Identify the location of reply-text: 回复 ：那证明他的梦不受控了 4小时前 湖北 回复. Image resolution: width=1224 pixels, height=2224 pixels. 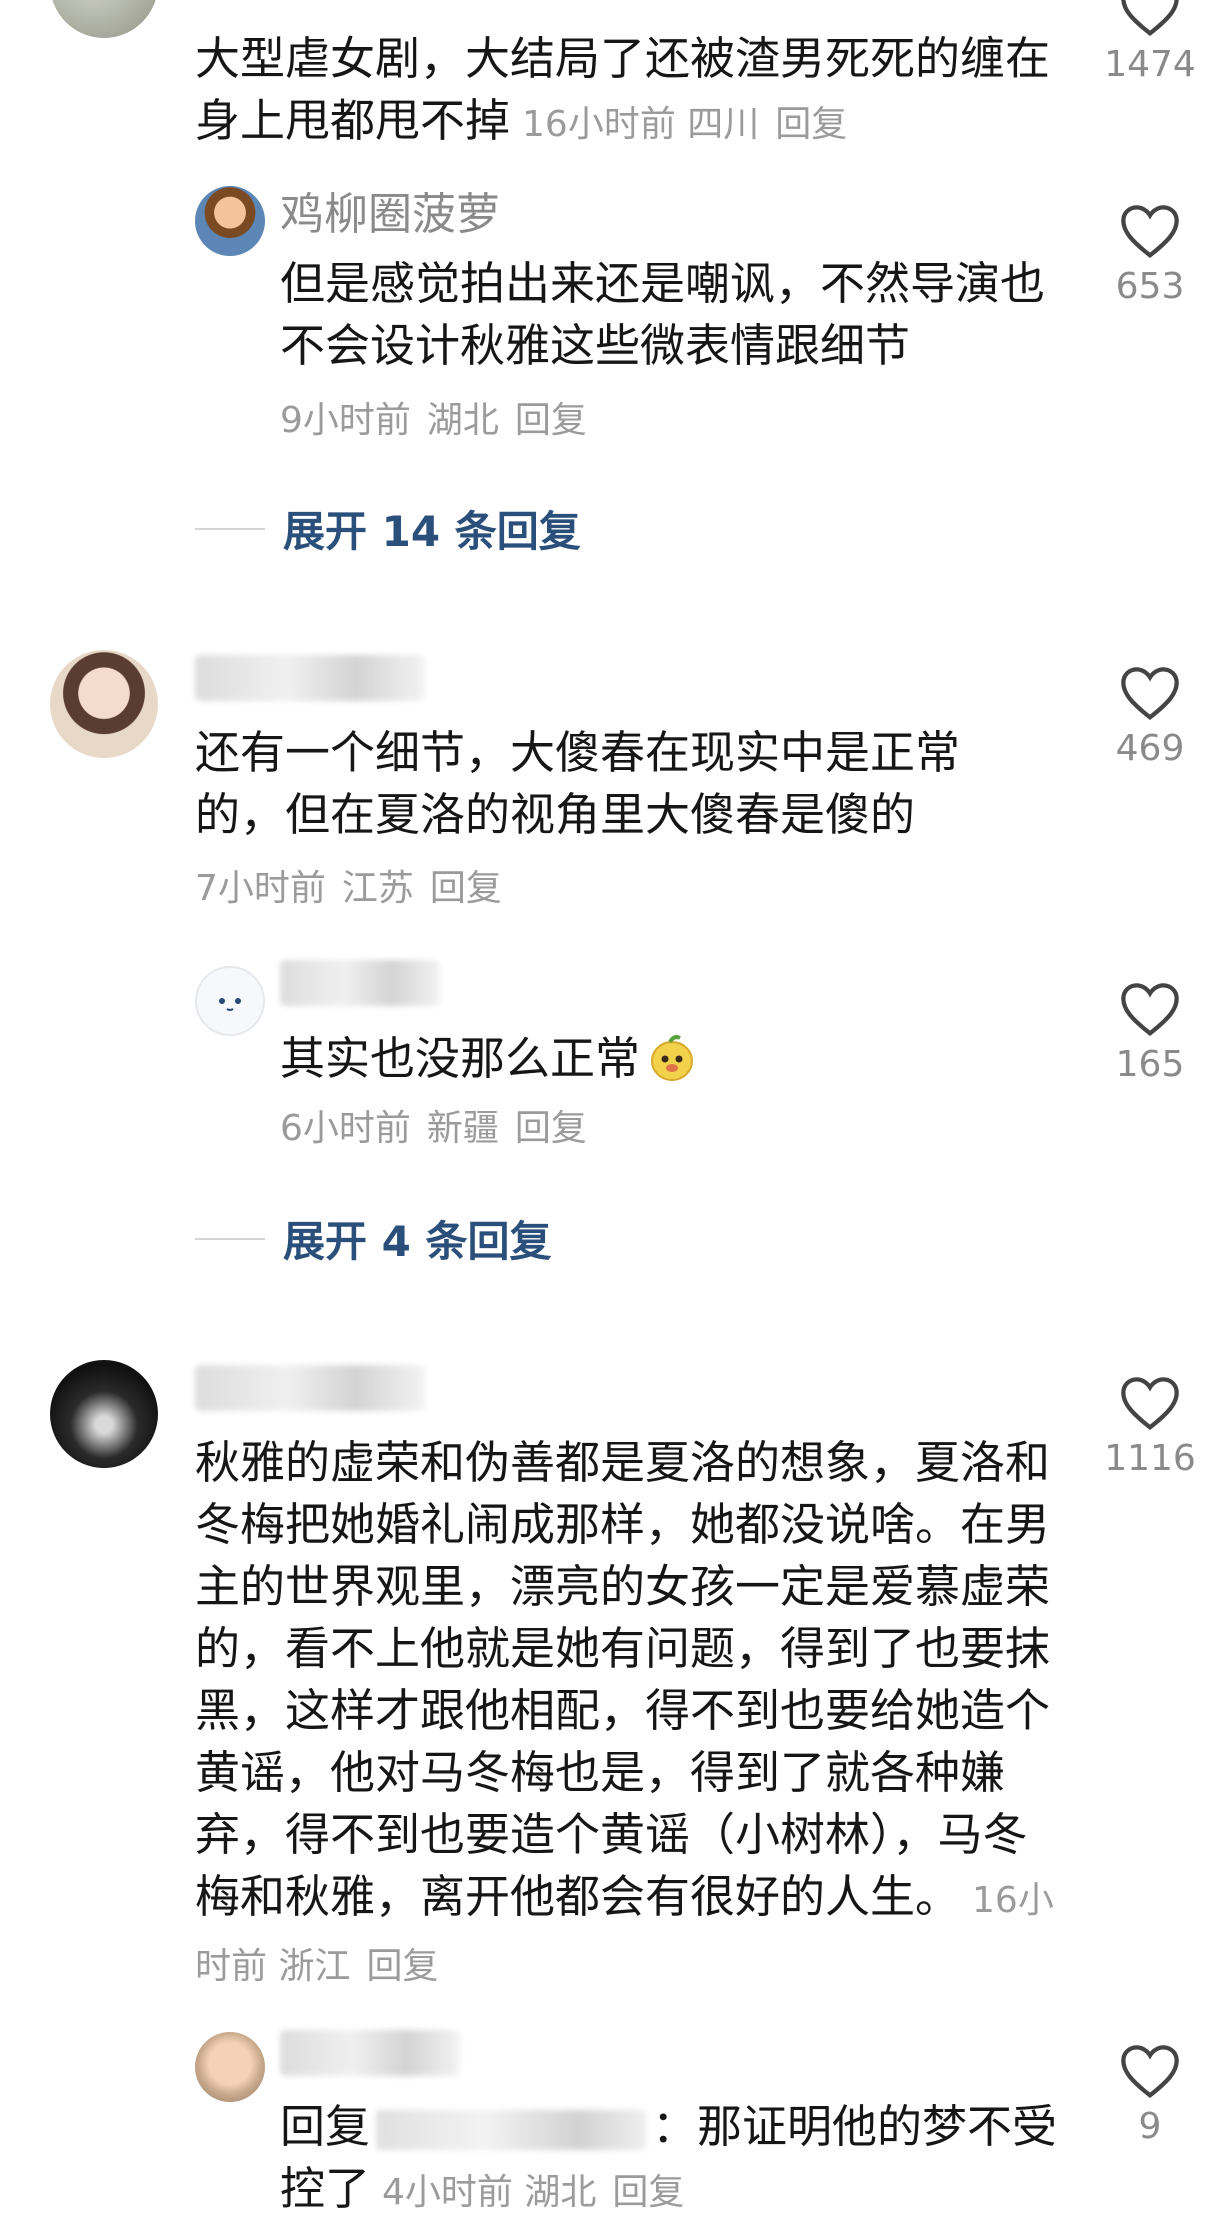
(669, 2157).